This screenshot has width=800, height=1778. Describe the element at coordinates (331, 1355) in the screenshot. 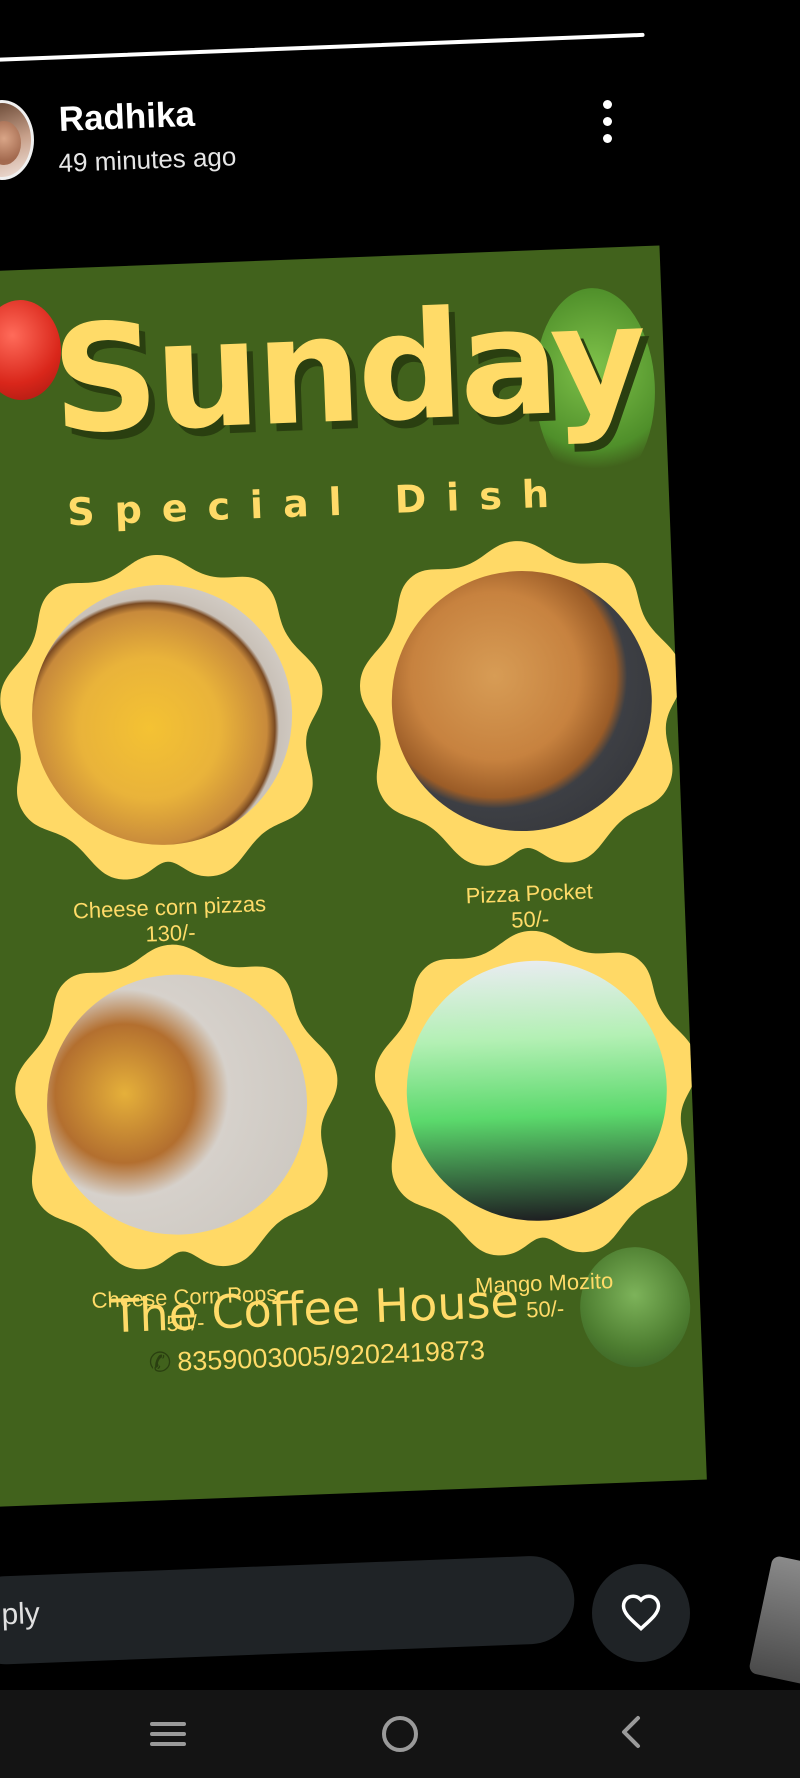

I see `phone-numbers: 8359003005/9202419873` at that location.